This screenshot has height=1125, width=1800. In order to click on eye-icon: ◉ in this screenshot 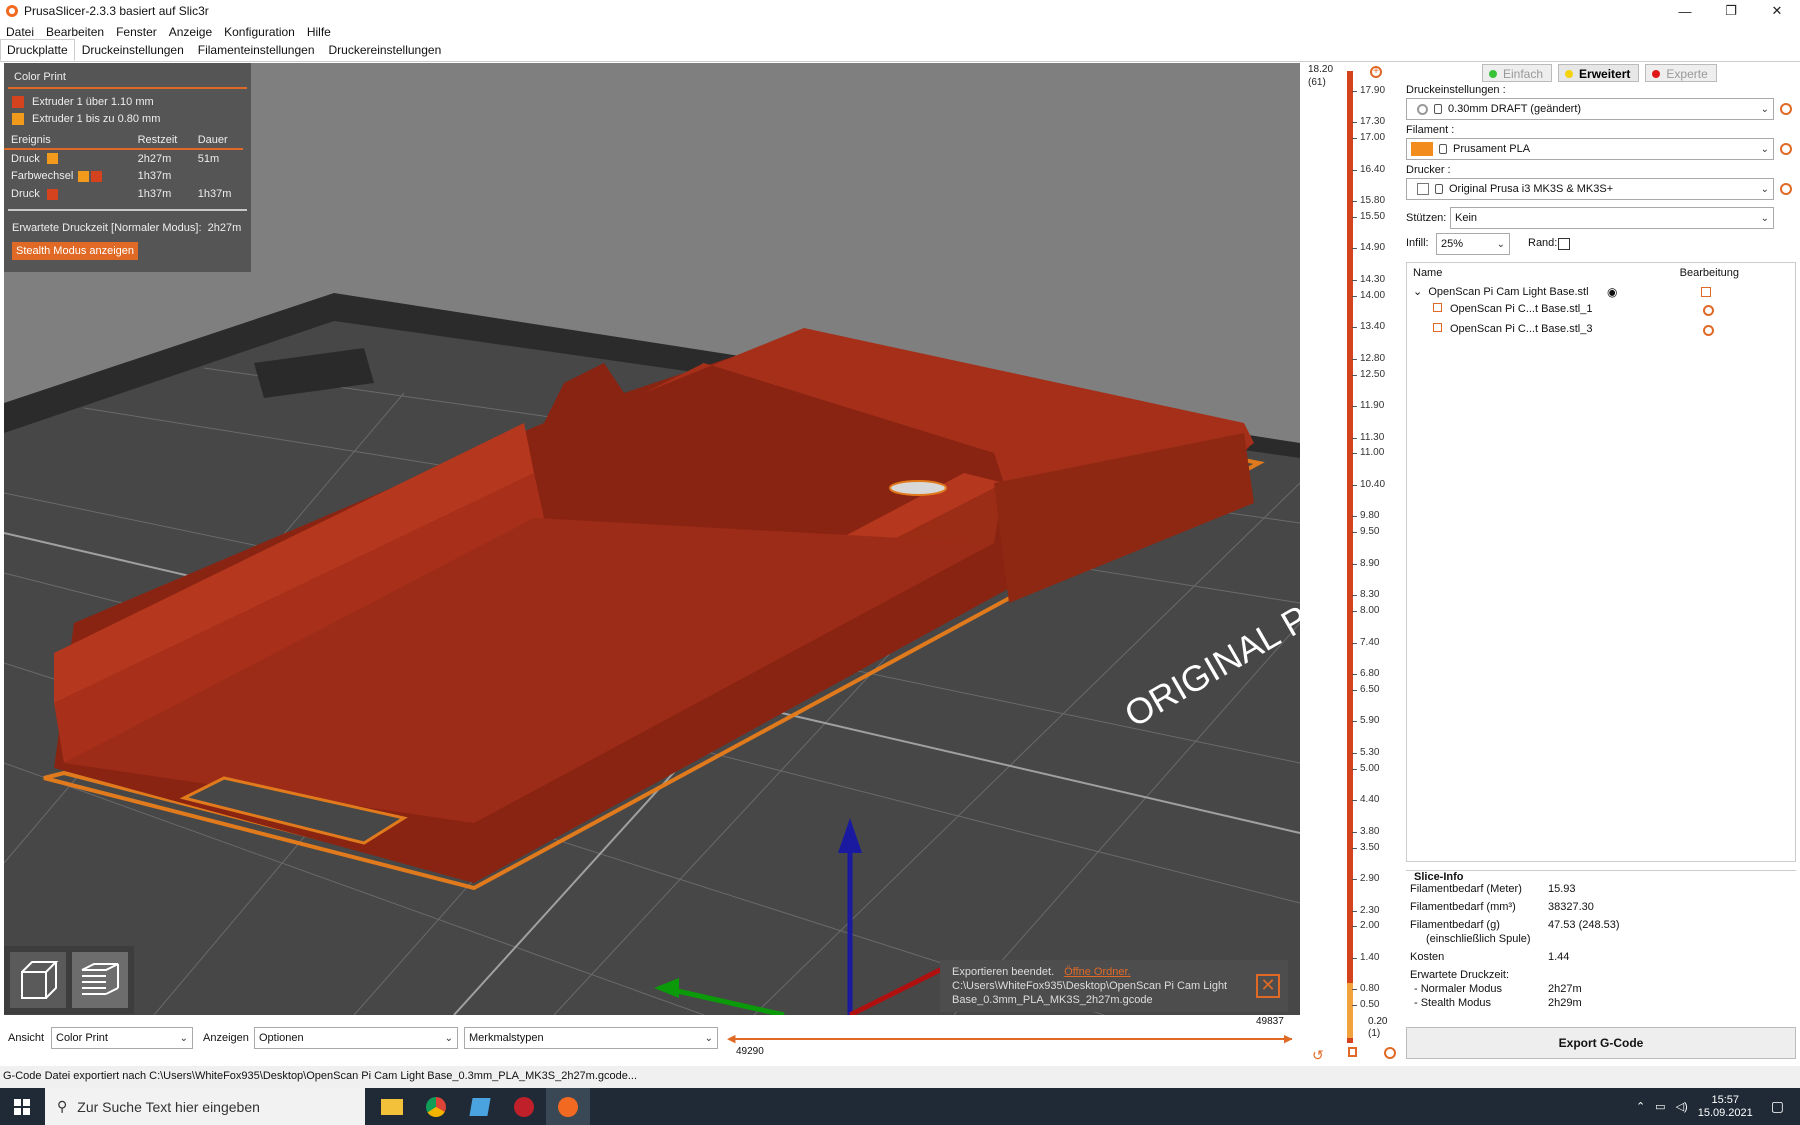, I will do `click(1612, 292)`.